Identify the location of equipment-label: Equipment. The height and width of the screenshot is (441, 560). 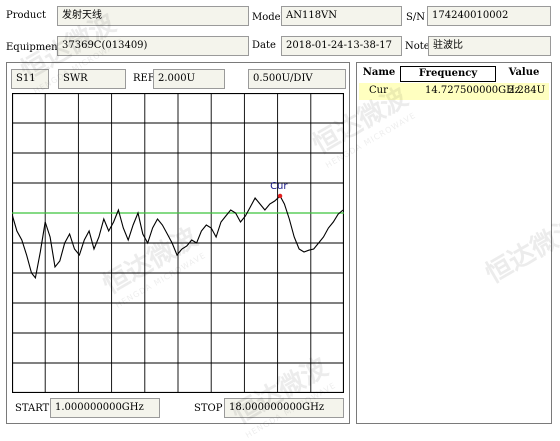
(34, 47).